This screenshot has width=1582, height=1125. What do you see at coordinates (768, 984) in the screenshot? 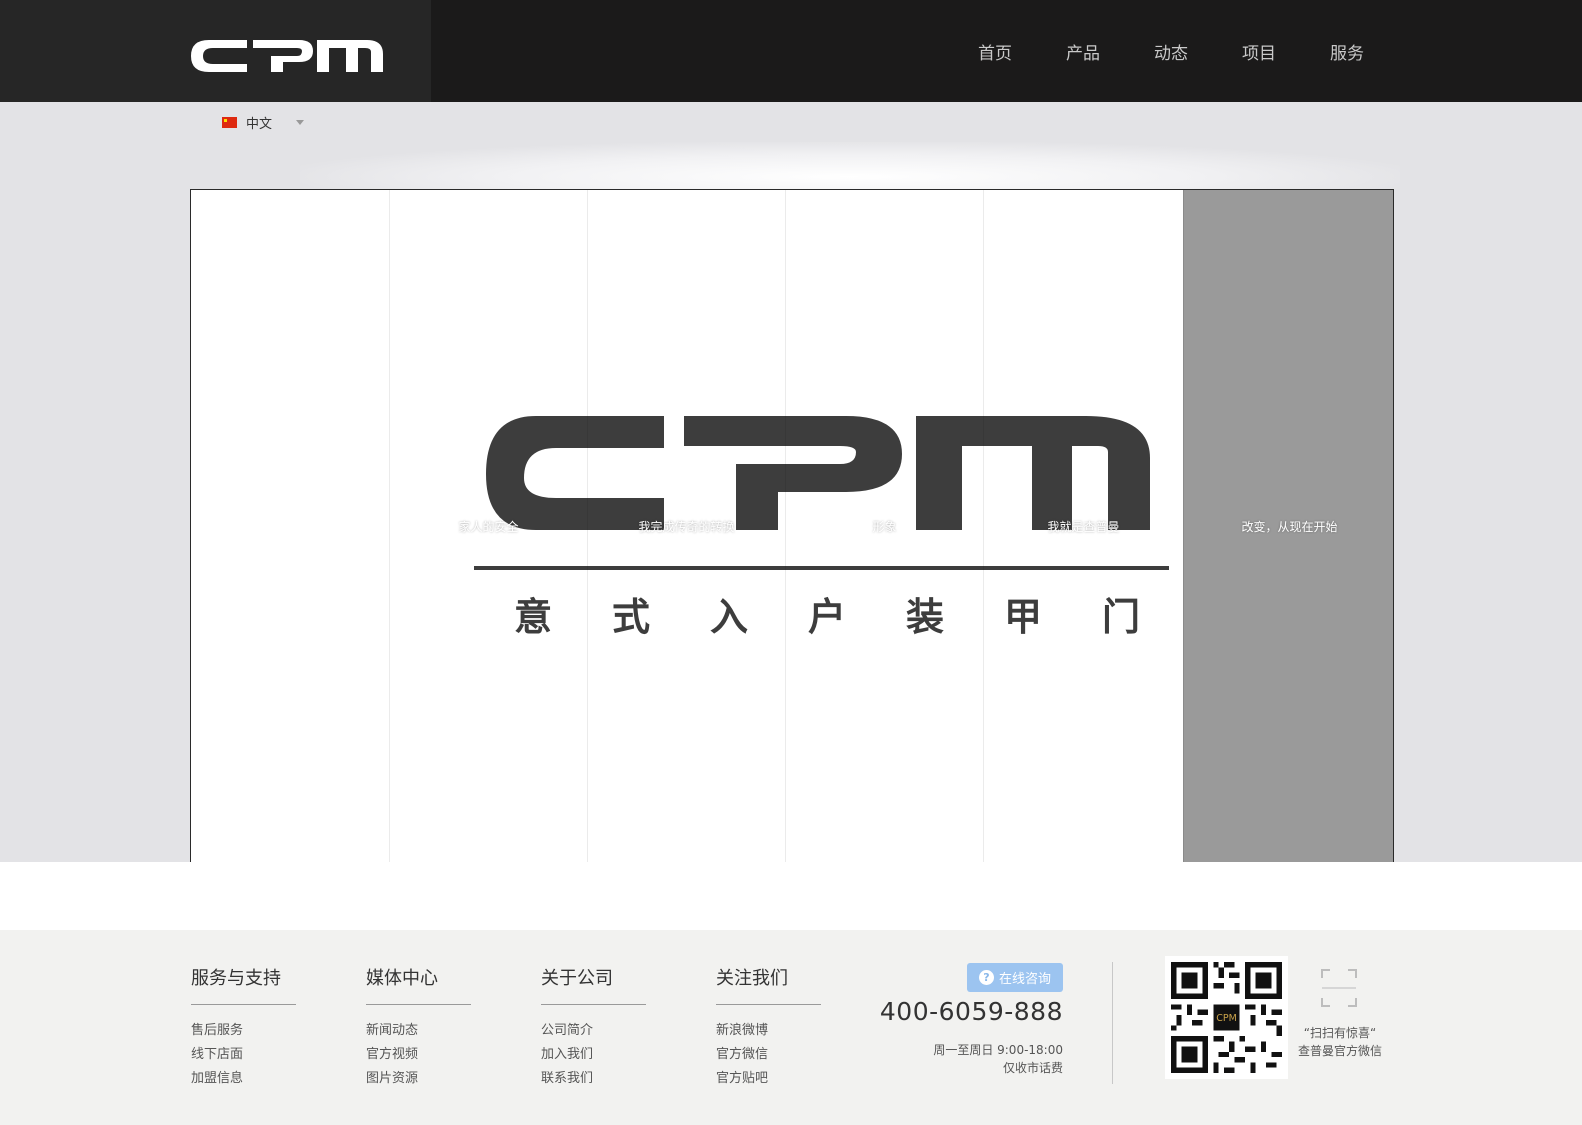
I see `footer-column-title: 关注我们` at bounding box center [768, 984].